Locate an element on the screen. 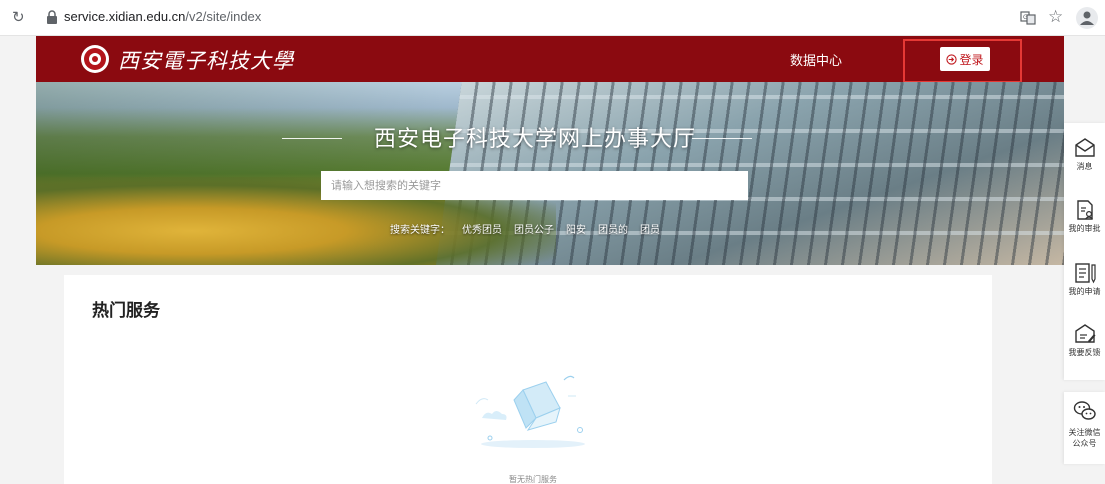 This screenshot has width=1105, height=484. message-icon is located at coordinates (1084, 147).